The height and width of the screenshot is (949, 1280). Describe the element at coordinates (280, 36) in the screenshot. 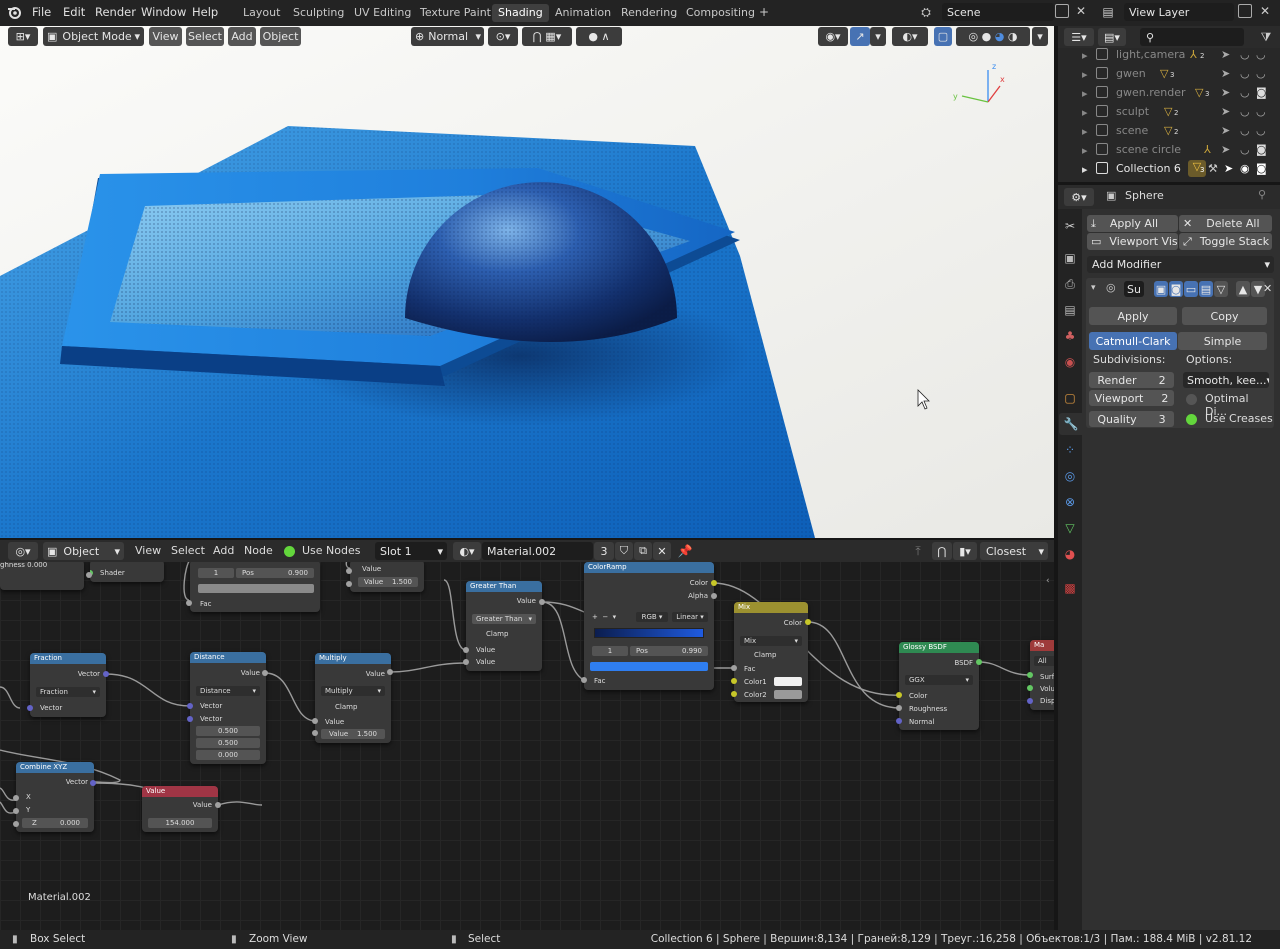

I see `viewport-menu-object: Object` at that location.